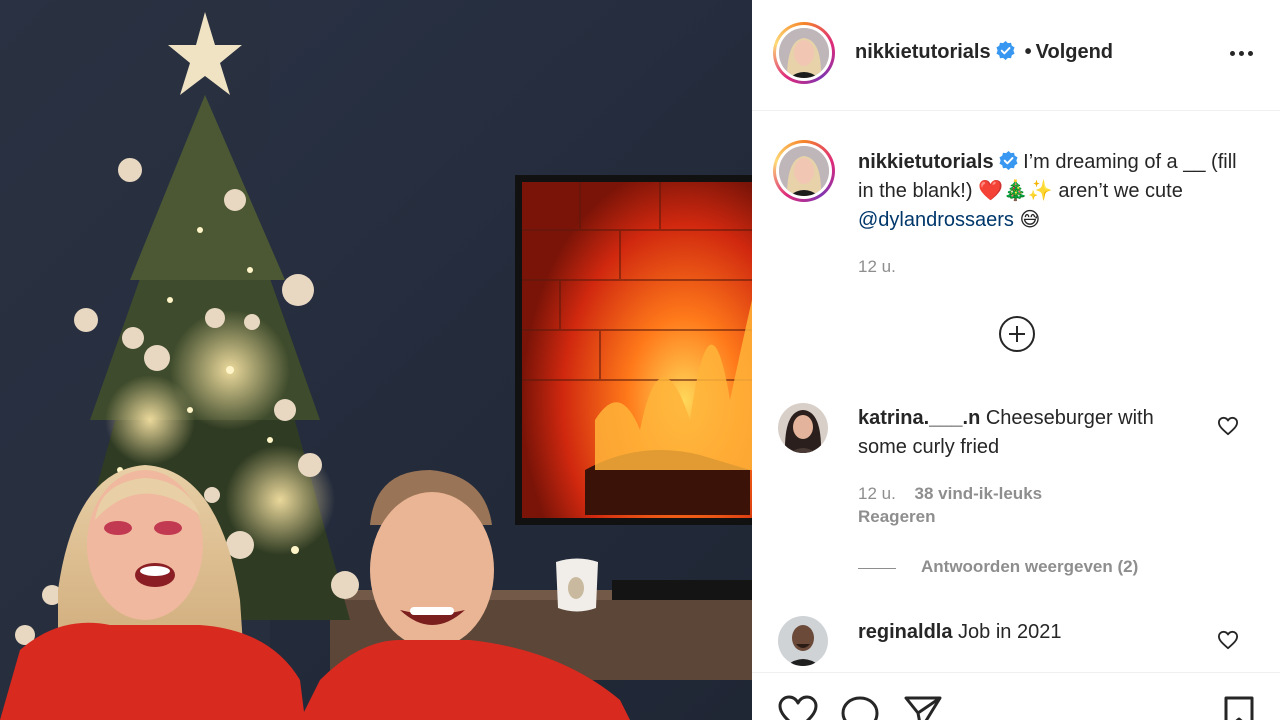  I want to click on caption-author-avatar, so click(804, 171).